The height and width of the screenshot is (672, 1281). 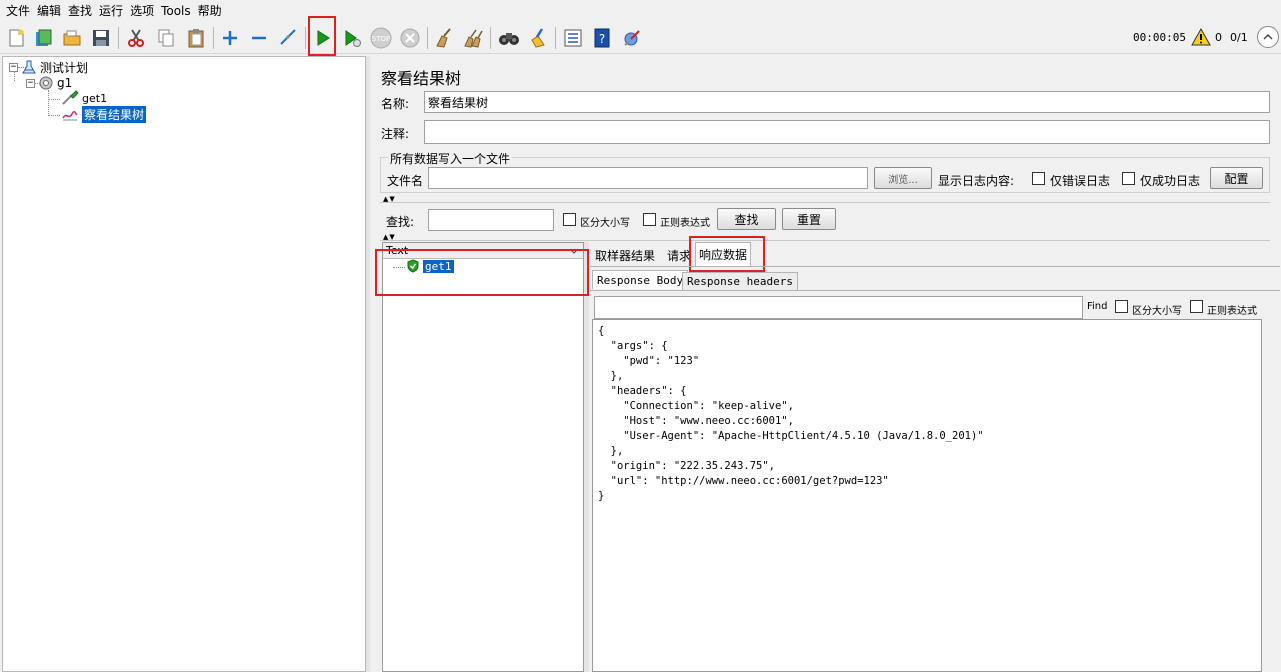 What do you see at coordinates (72, 38) in the screenshot?
I see `open-icon` at bounding box center [72, 38].